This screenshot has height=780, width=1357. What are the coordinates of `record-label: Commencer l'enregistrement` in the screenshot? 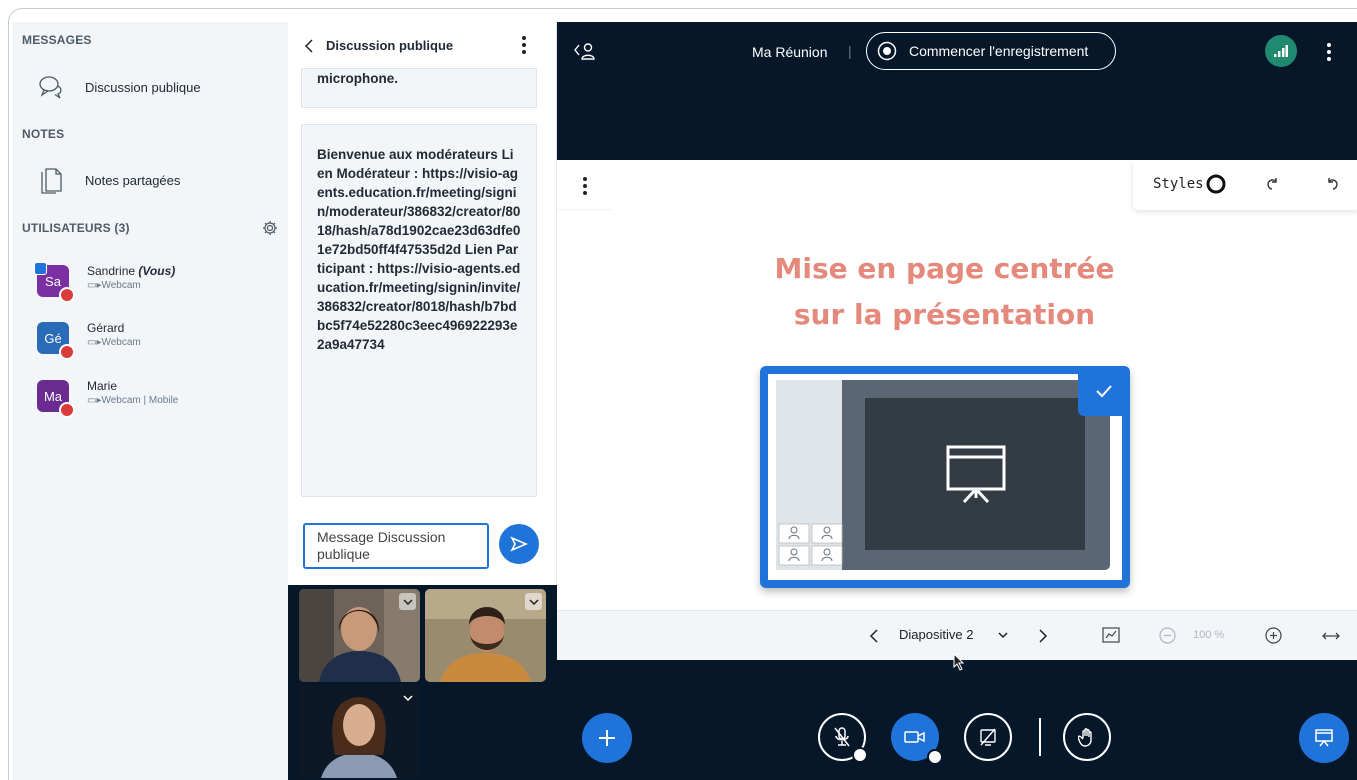 It's located at (999, 51).